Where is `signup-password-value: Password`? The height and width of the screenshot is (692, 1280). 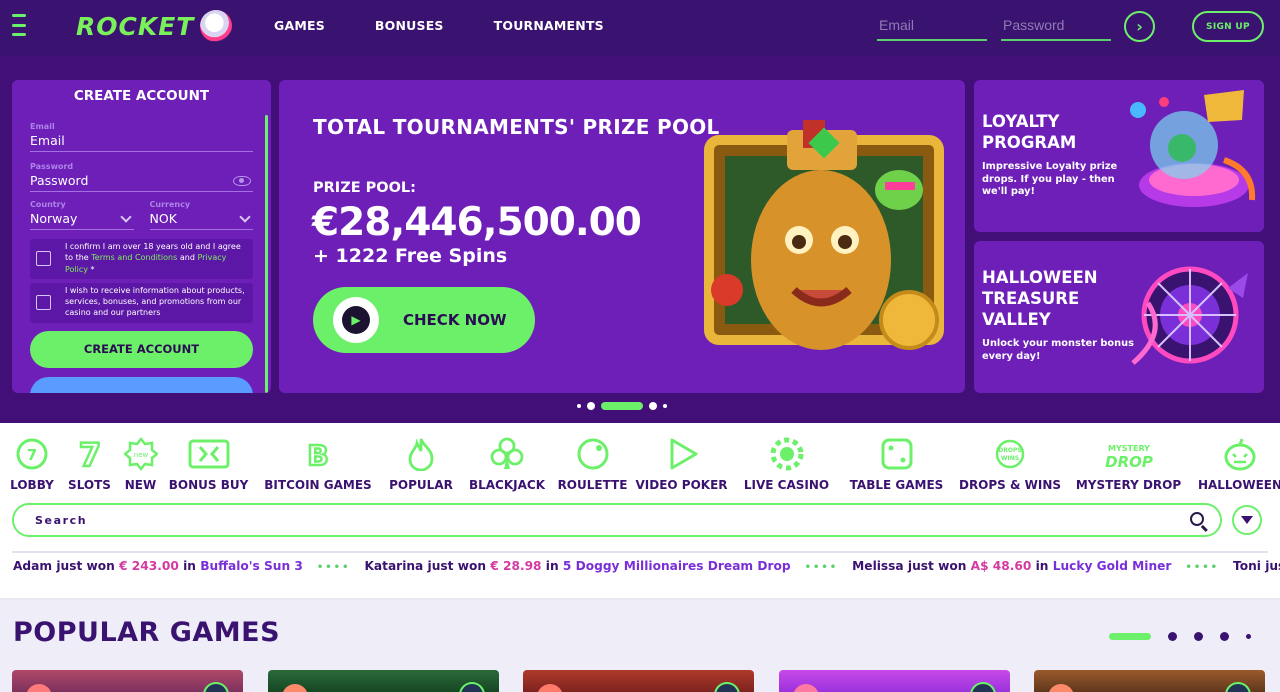
signup-password-value: Password is located at coordinates (141, 181).